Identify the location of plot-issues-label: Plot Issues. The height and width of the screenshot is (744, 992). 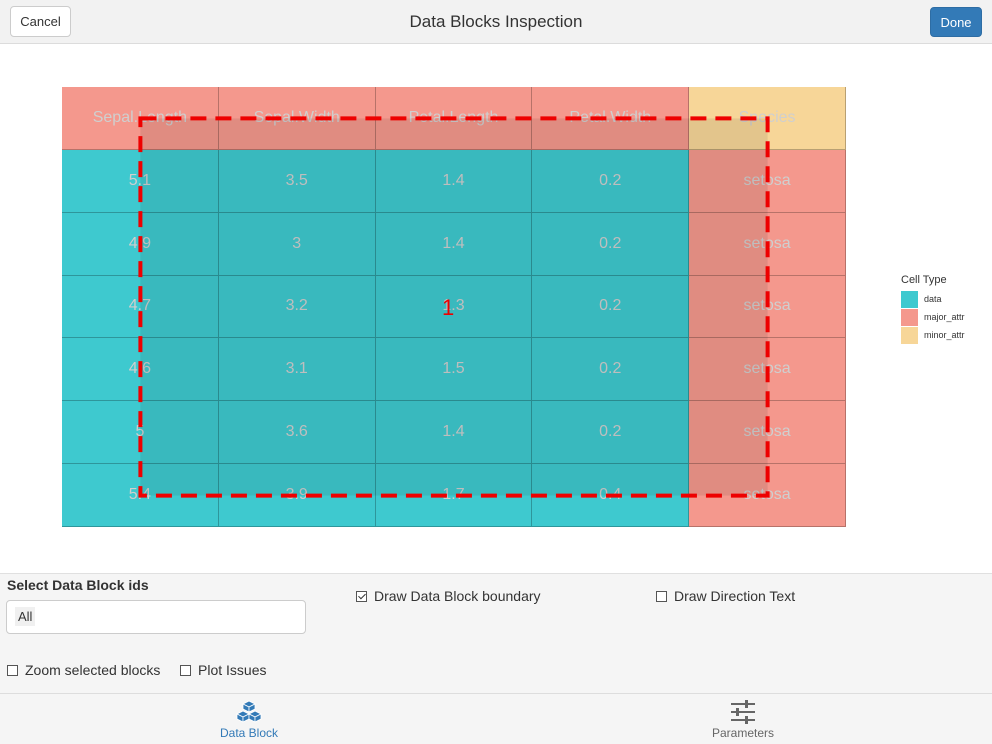
(232, 670).